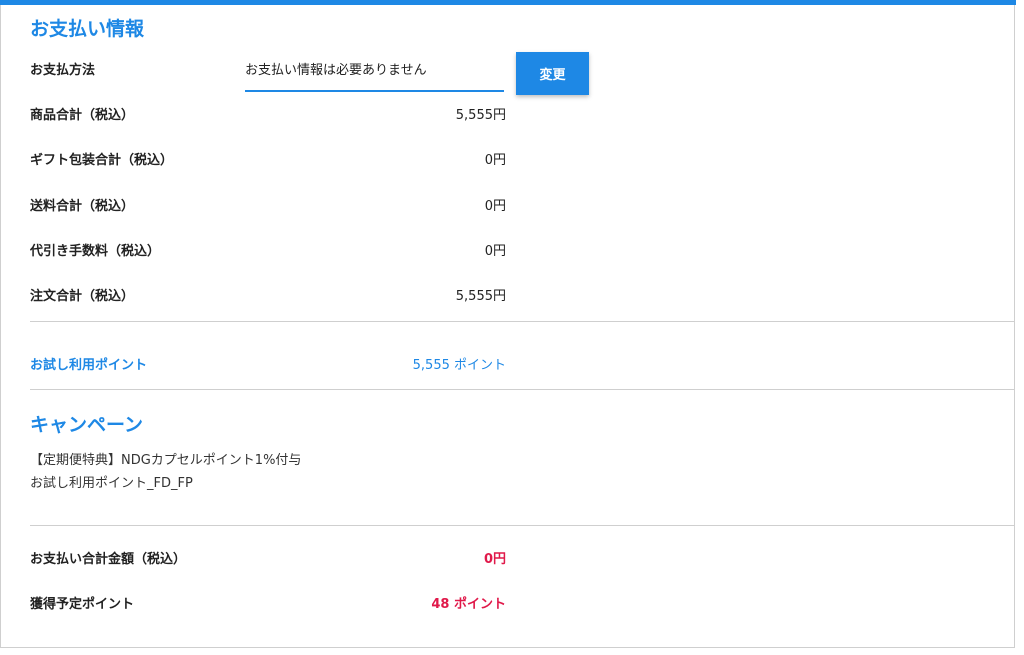 This screenshot has width=1024, height=655. I want to click on payment-total-row: お支払い合計金額（税込） 0円, so click(268, 560).